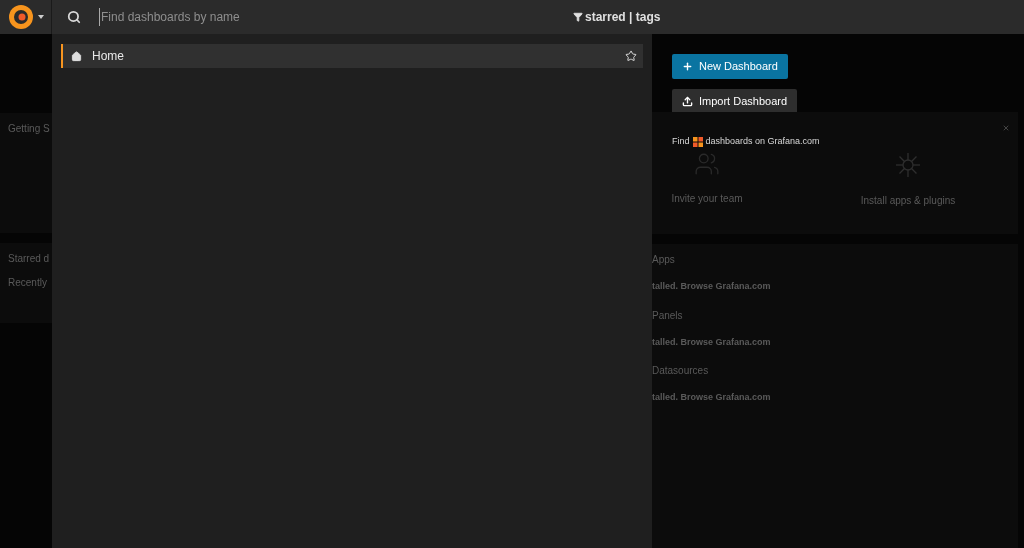 The image size is (1024, 548). What do you see at coordinates (664, 260) in the screenshot?
I see `section-title: Apps` at bounding box center [664, 260].